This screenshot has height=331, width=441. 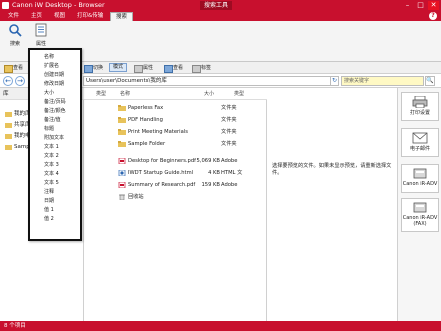 What do you see at coordinates (51, 147) in the screenshot?
I see `menu-item-text-1: 文本 1` at bounding box center [51, 147].